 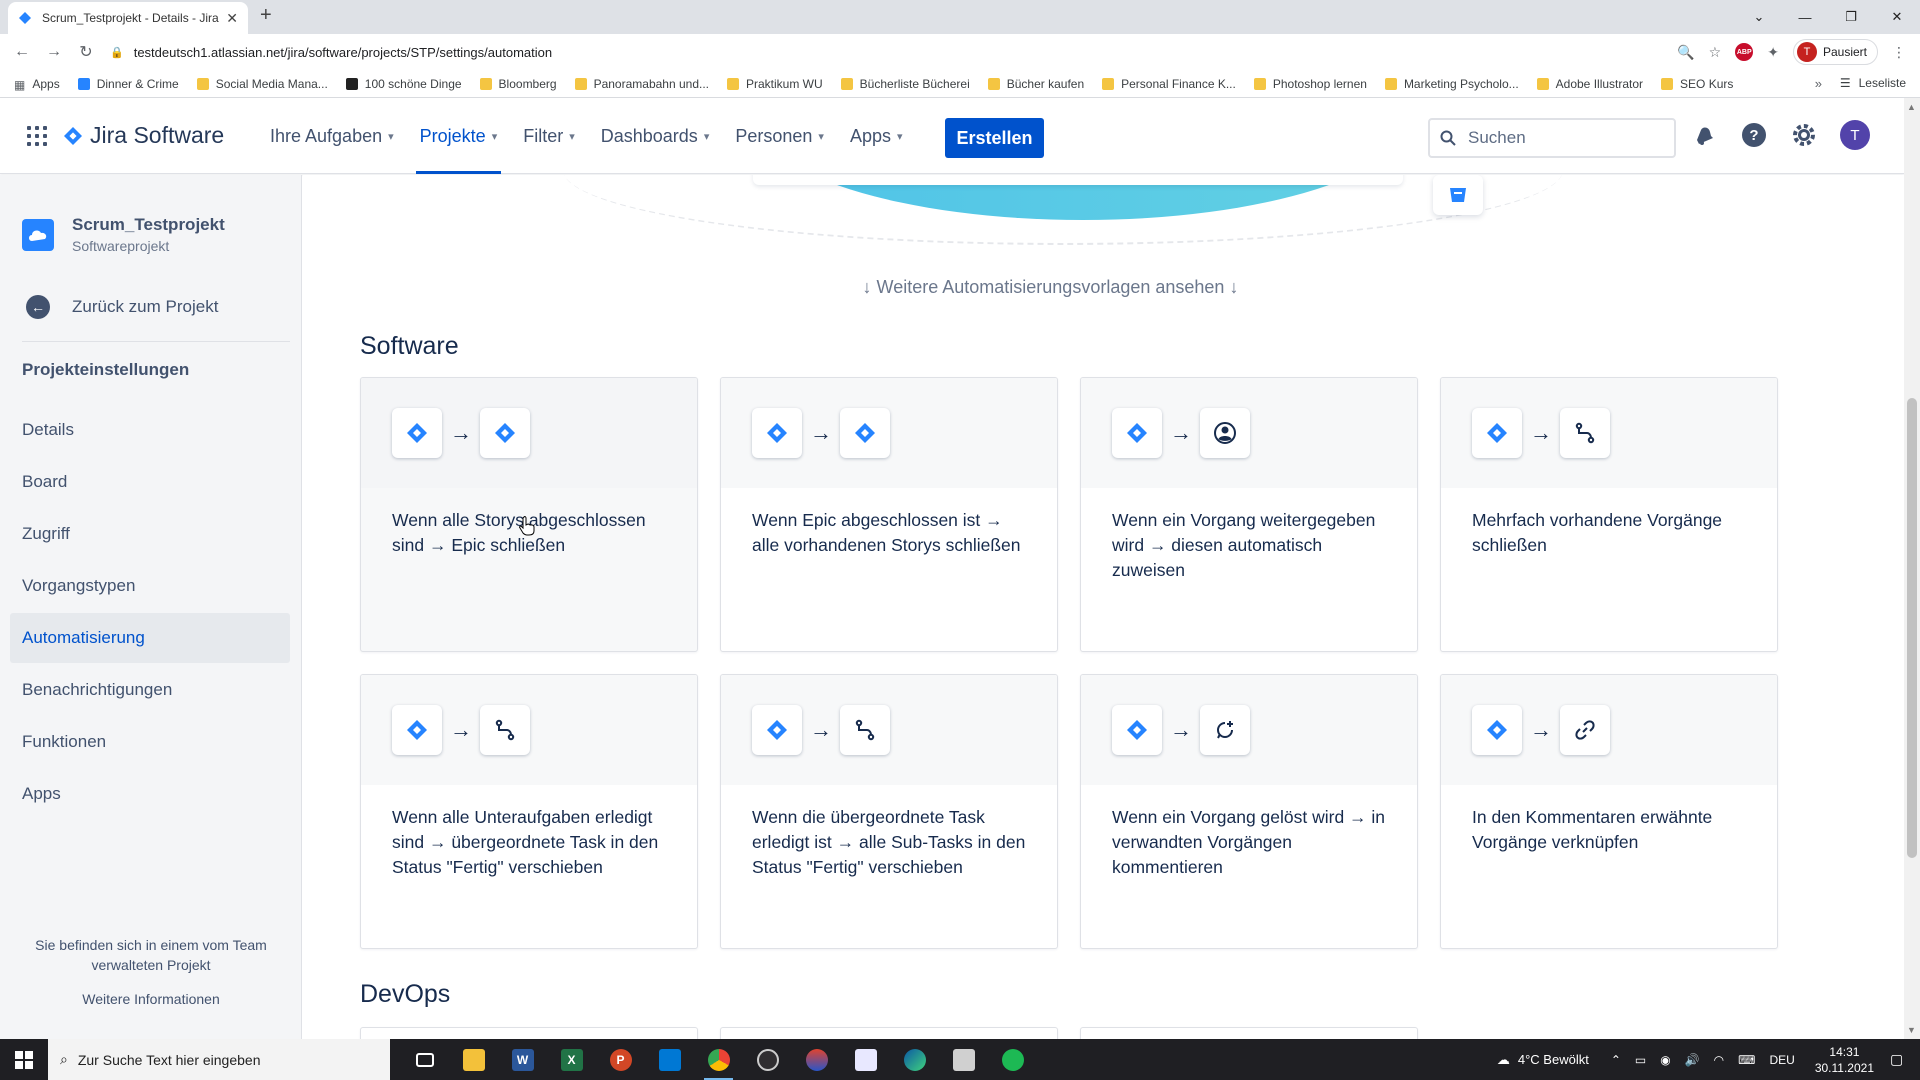 I want to click on edge-icon, so click(x=914, y=1059).